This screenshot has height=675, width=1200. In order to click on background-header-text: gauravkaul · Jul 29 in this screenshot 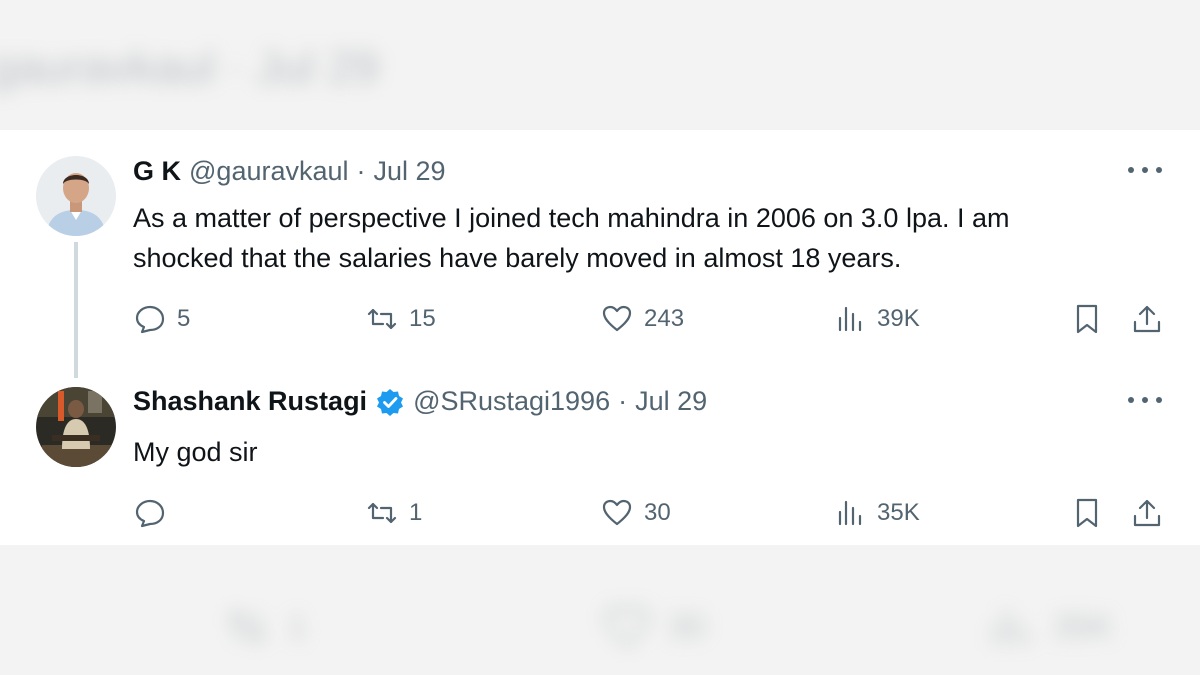, I will do `click(189, 67)`.